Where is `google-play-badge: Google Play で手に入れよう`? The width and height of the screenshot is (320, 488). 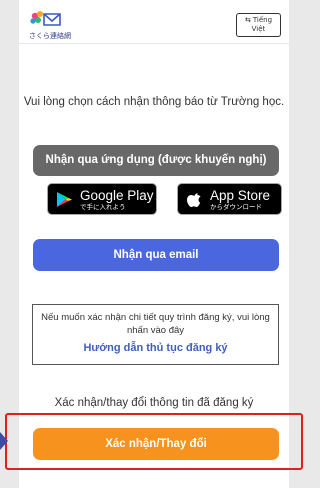 google-play-badge: Google Play で手に入れよう is located at coordinates (102, 199).